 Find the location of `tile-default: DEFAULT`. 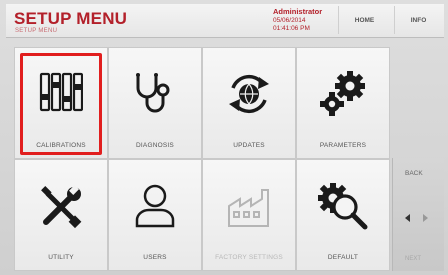

tile-default: DEFAULT is located at coordinates (343, 215).